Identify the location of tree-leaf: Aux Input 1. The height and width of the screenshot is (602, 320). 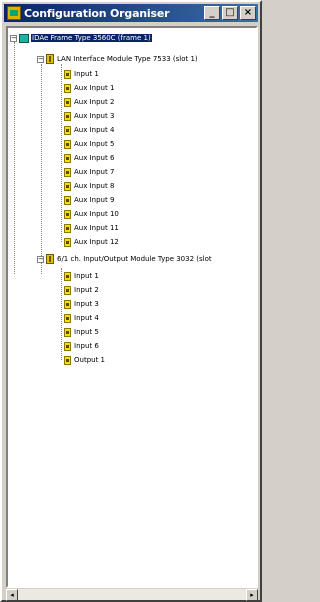
(89, 88).